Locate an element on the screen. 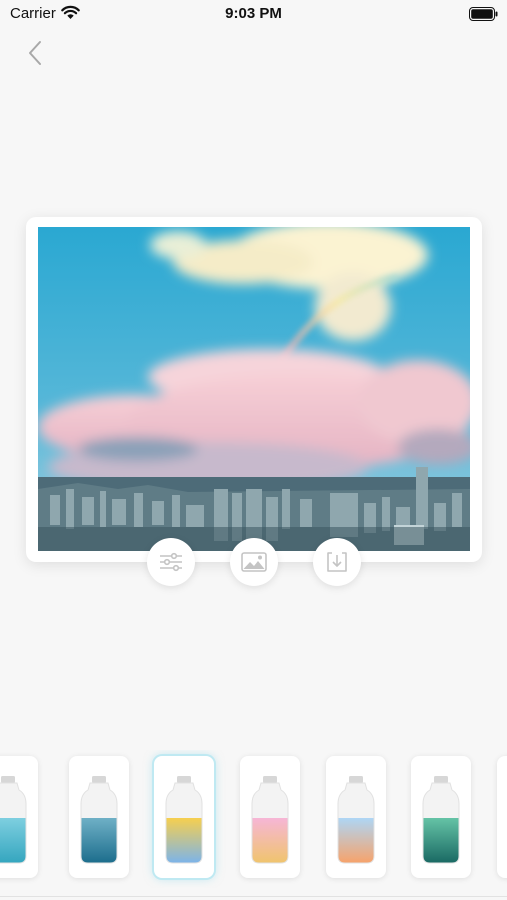 This screenshot has width=507, height=900. status-time: 9:03 PM is located at coordinates (253, 13).